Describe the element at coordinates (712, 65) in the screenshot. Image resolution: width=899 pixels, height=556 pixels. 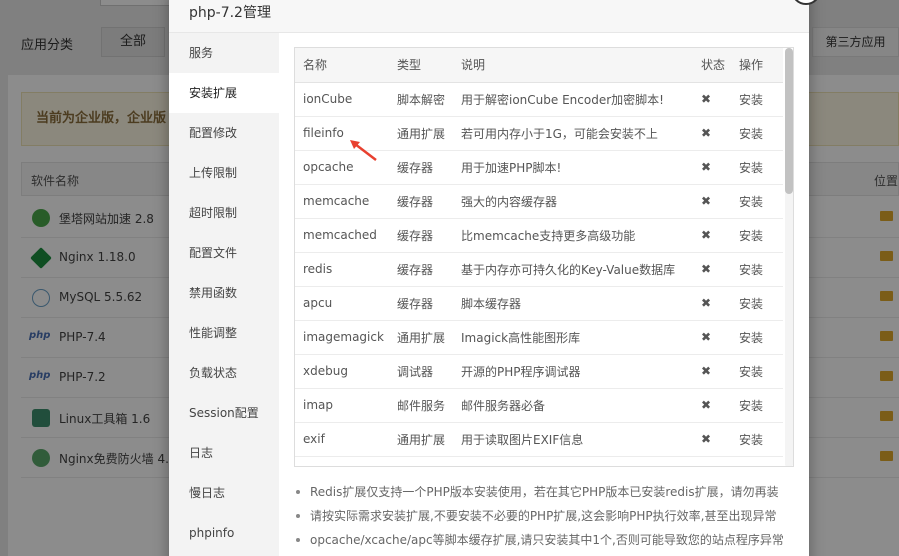
I see `header-status: 状态` at that location.